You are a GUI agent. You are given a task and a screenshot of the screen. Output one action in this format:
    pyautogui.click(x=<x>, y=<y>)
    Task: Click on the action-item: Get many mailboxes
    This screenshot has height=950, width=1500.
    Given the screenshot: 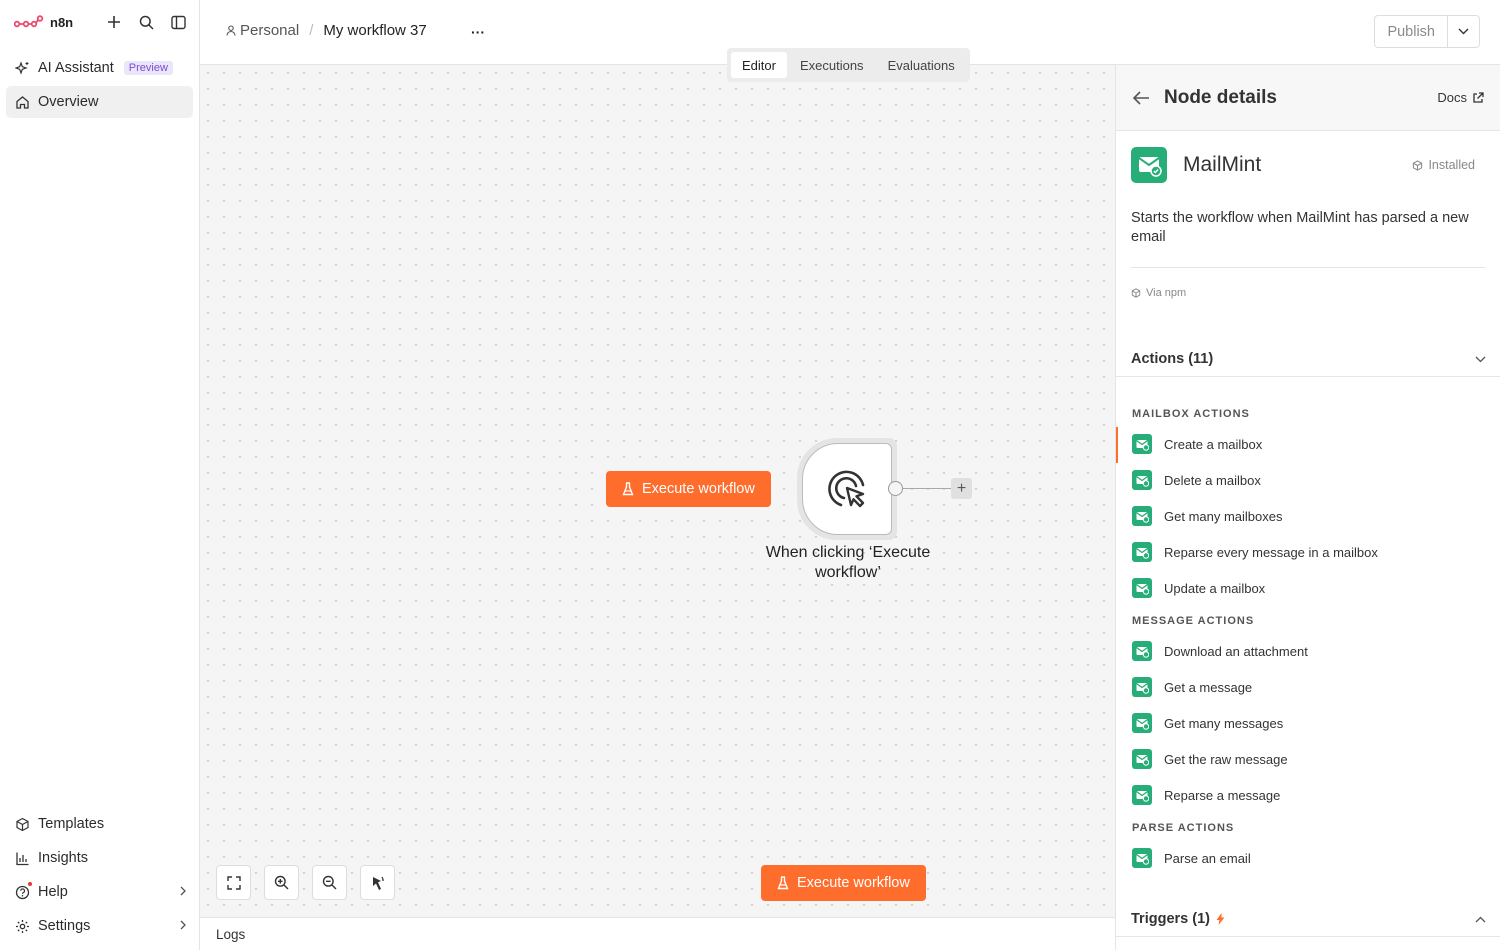 What is the action you would take?
    pyautogui.click(x=1308, y=516)
    